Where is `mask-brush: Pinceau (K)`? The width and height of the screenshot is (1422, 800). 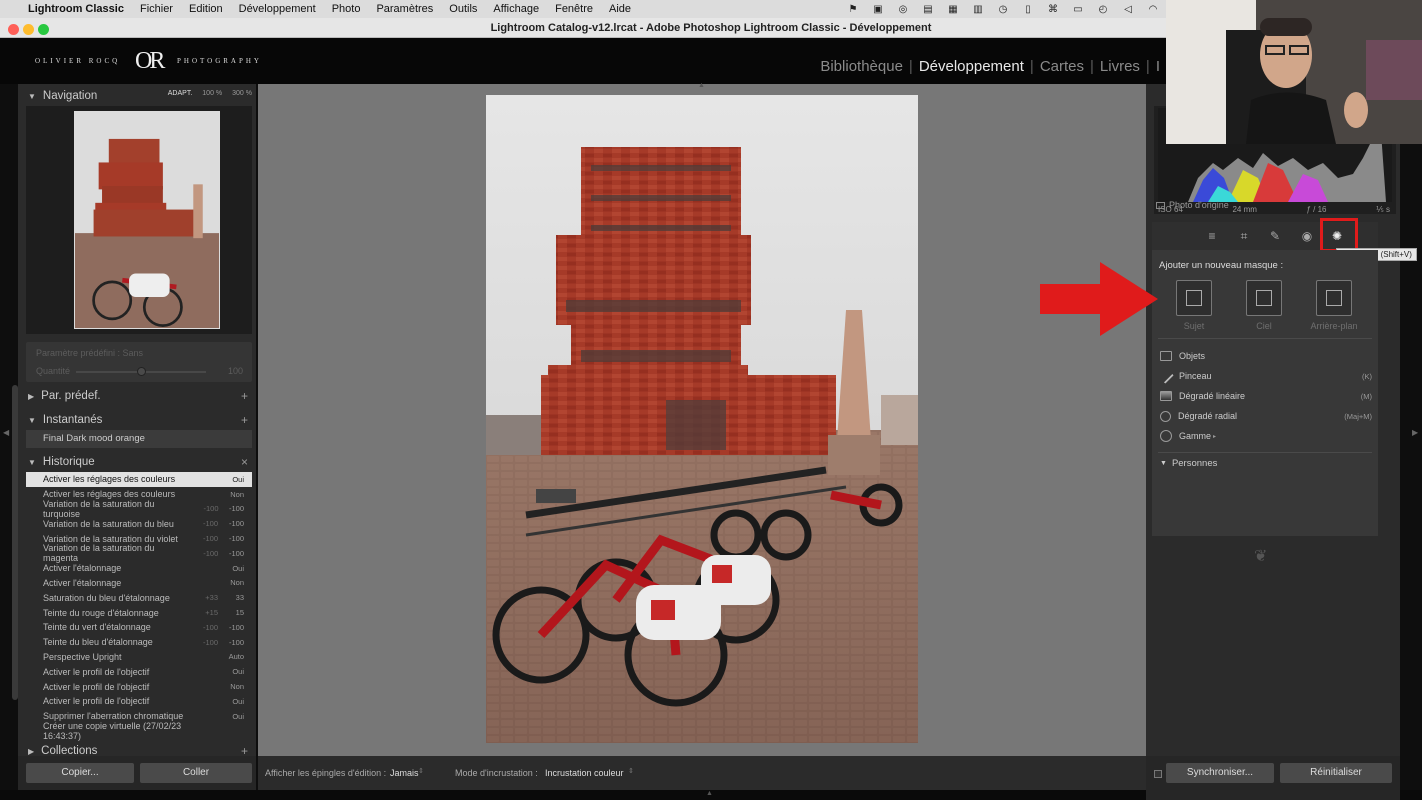
mask-brush: Pinceau (K) is located at coordinates (1265, 376).